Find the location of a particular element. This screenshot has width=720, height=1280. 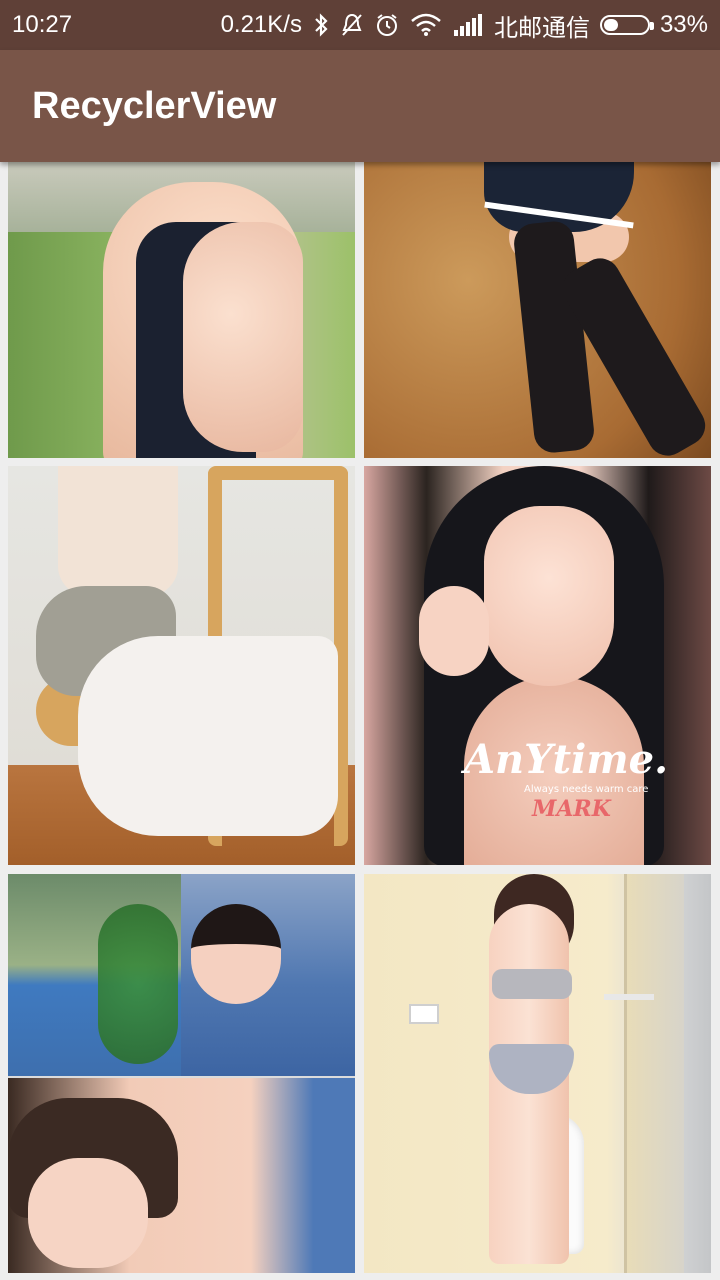

image-arm is located at coordinates (243, 337).